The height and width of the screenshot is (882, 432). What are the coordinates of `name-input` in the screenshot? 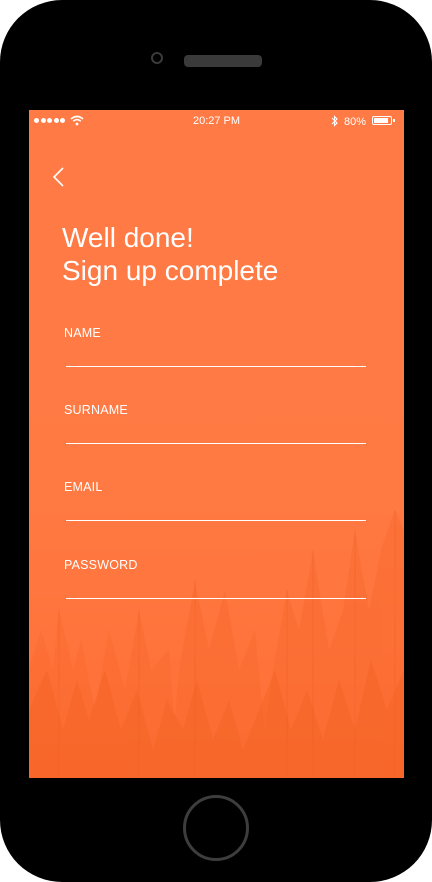 It's located at (216, 355).